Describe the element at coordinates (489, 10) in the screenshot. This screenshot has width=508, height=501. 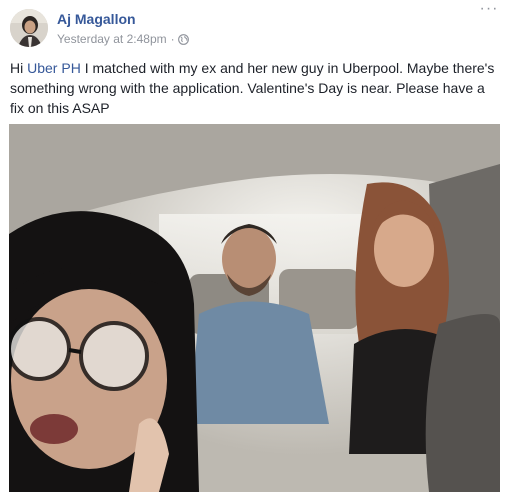
I see `post-options-button: ···` at that location.